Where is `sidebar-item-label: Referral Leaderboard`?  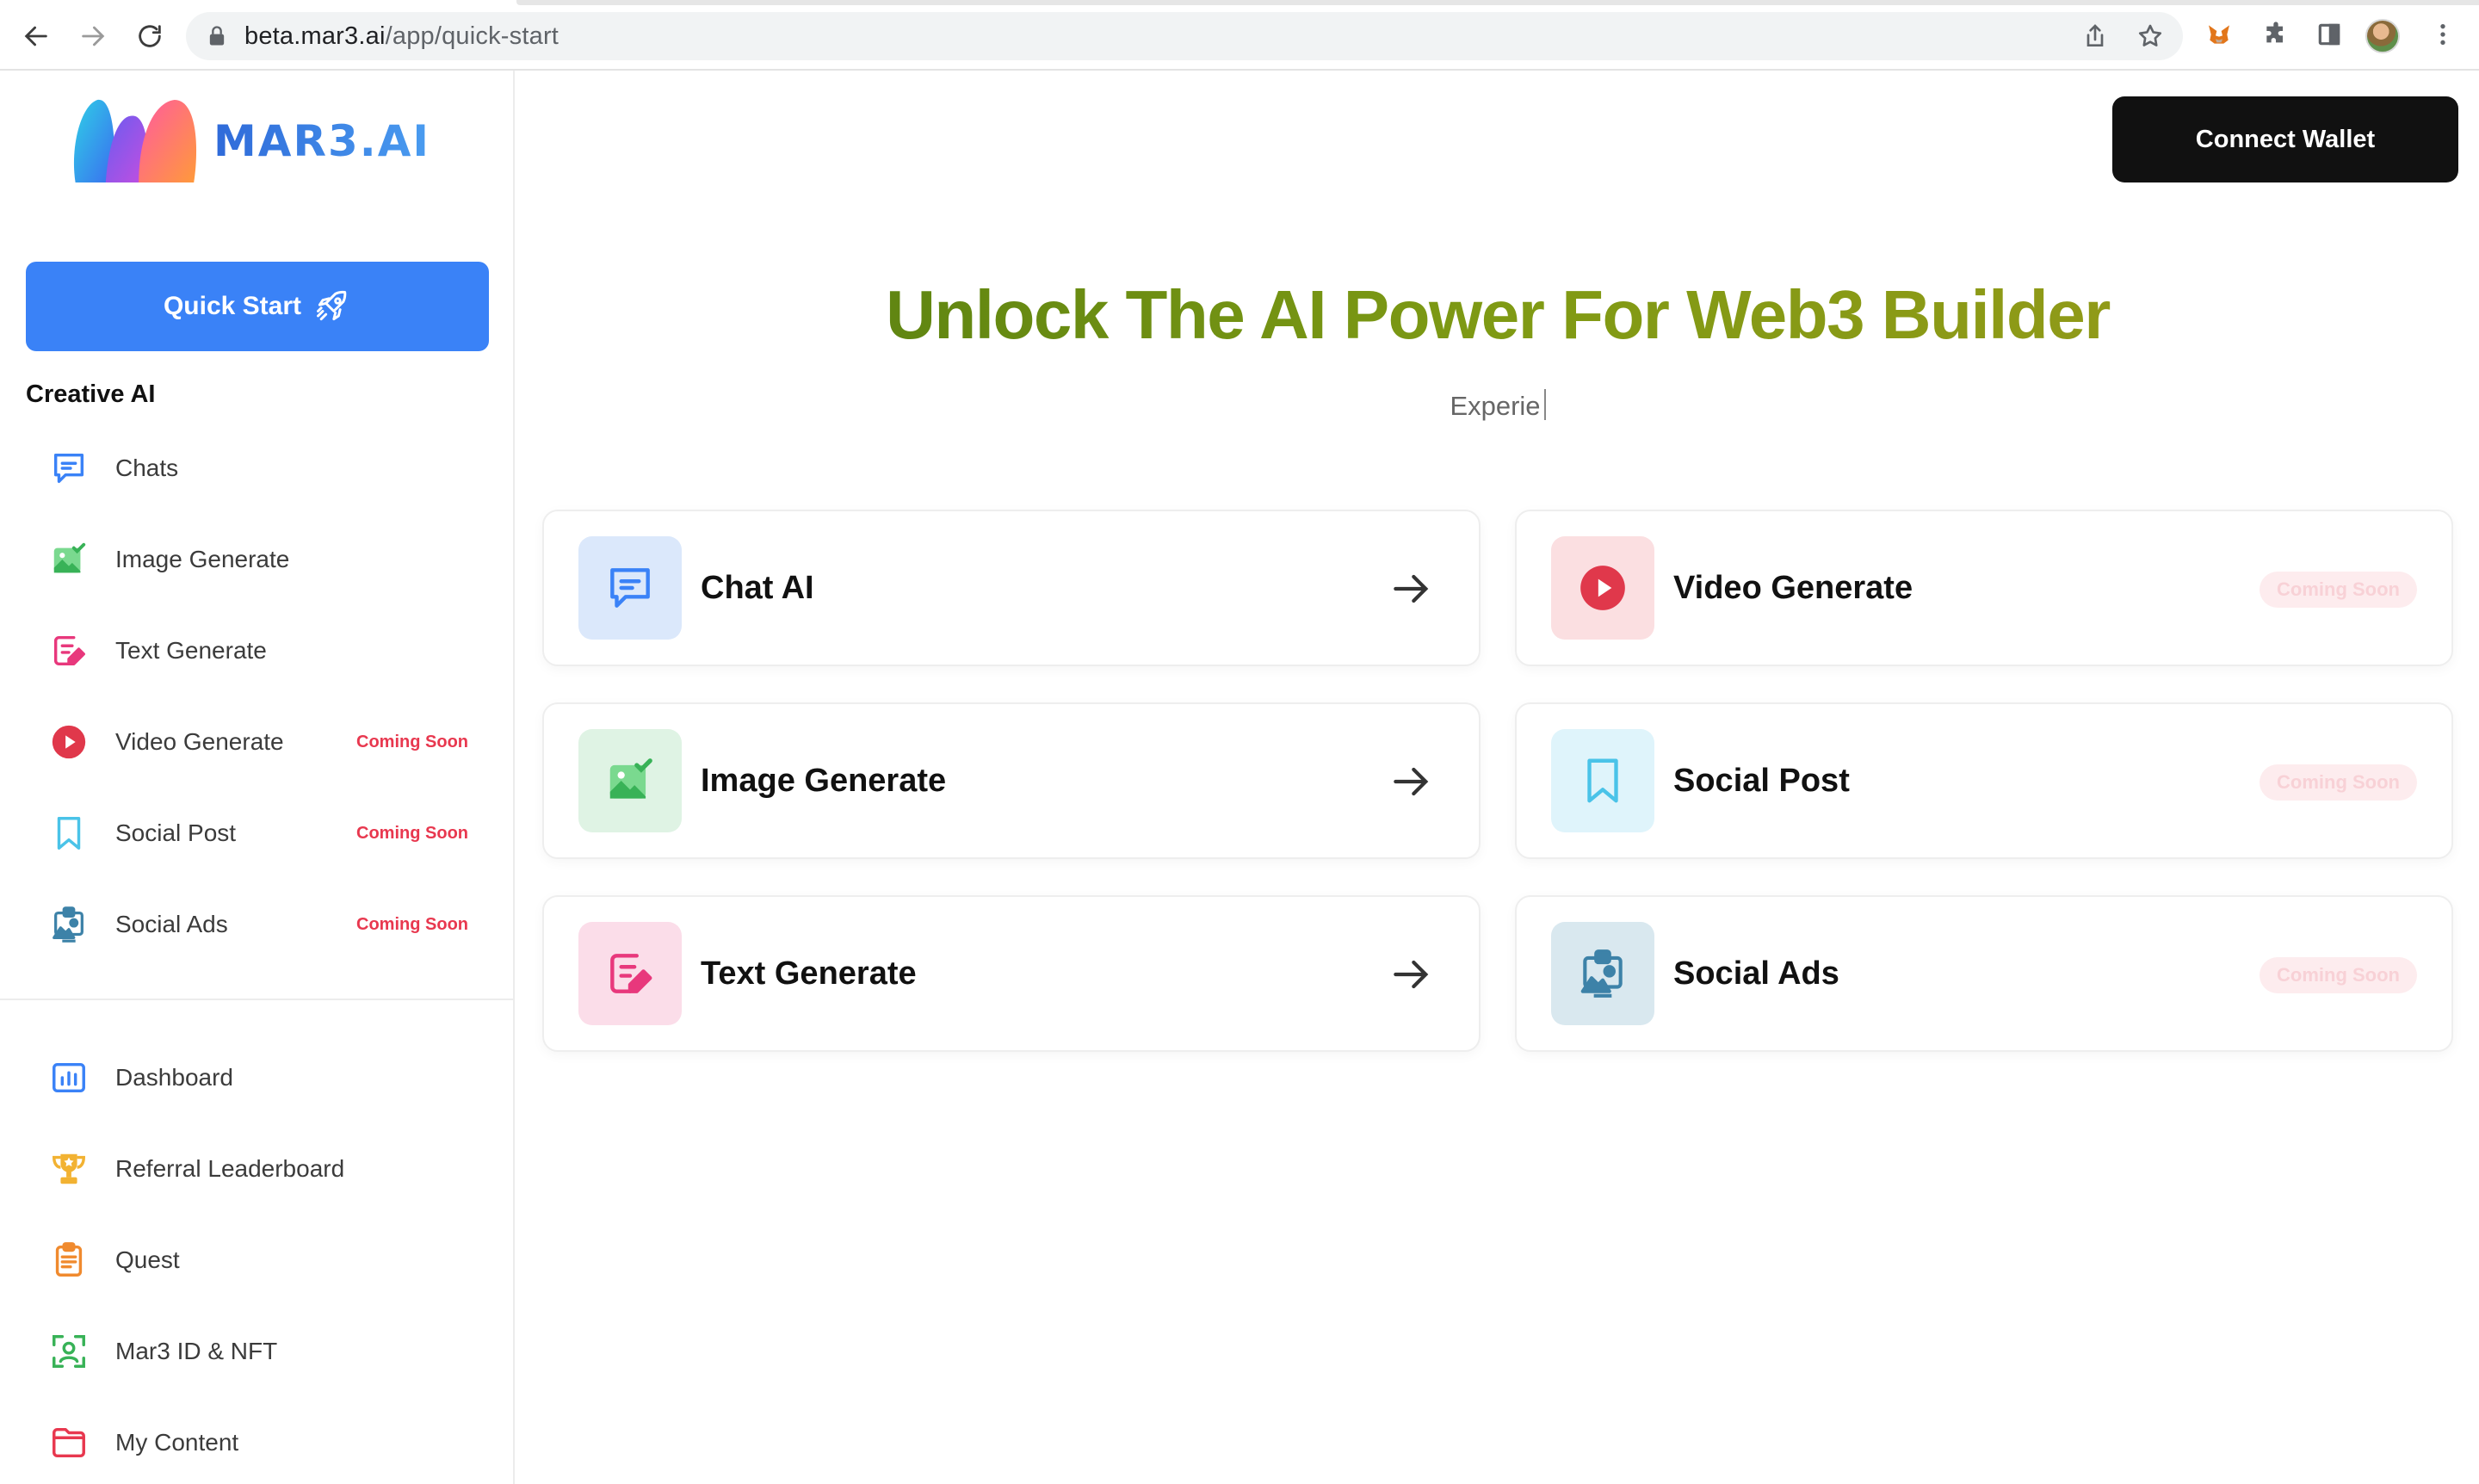 sidebar-item-label: Referral Leaderboard is located at coordinates (230, 1168).